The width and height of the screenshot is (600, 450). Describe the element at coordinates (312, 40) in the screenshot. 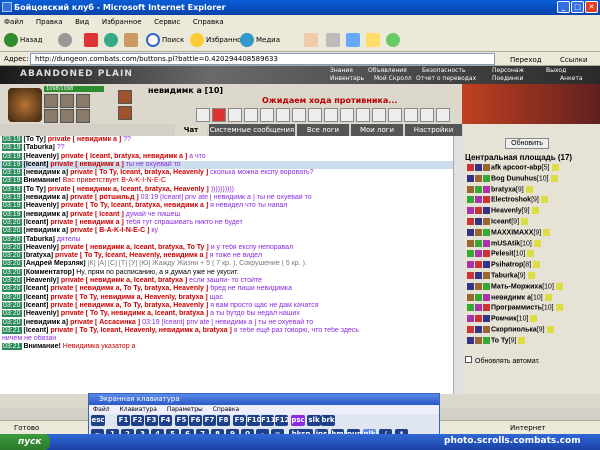

I see `mail-button` at that location.